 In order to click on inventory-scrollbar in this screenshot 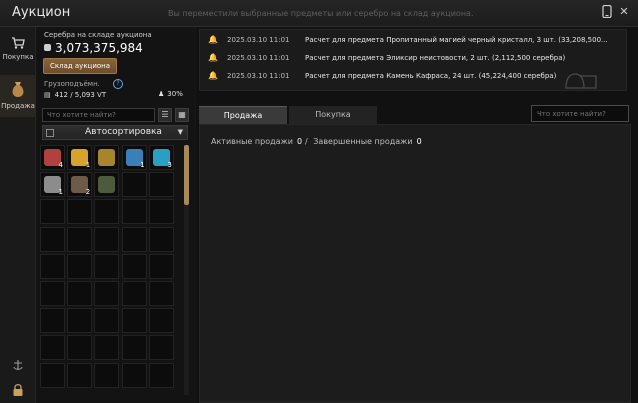, I will do `click(186, 270)`.